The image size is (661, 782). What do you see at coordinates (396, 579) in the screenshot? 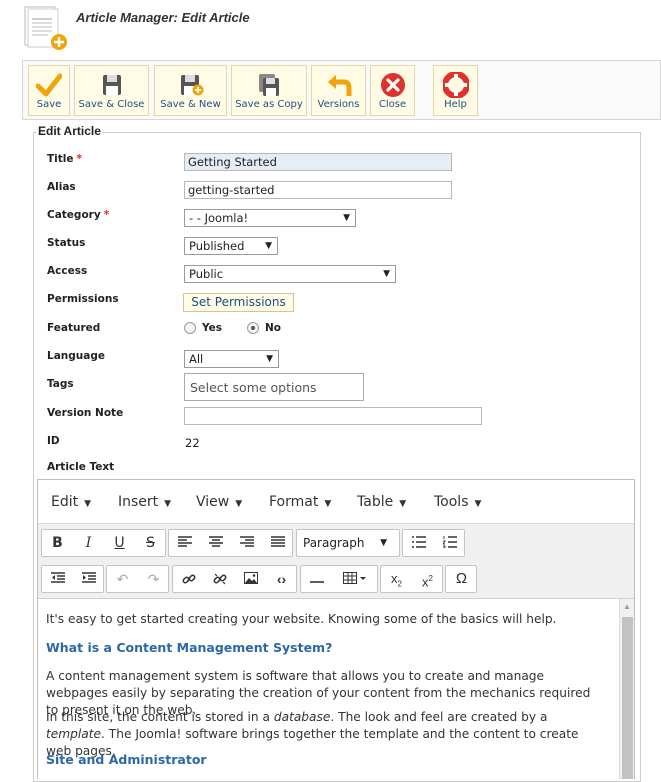
I see `subscript-icon: x2` at bounding box center [396, 579].